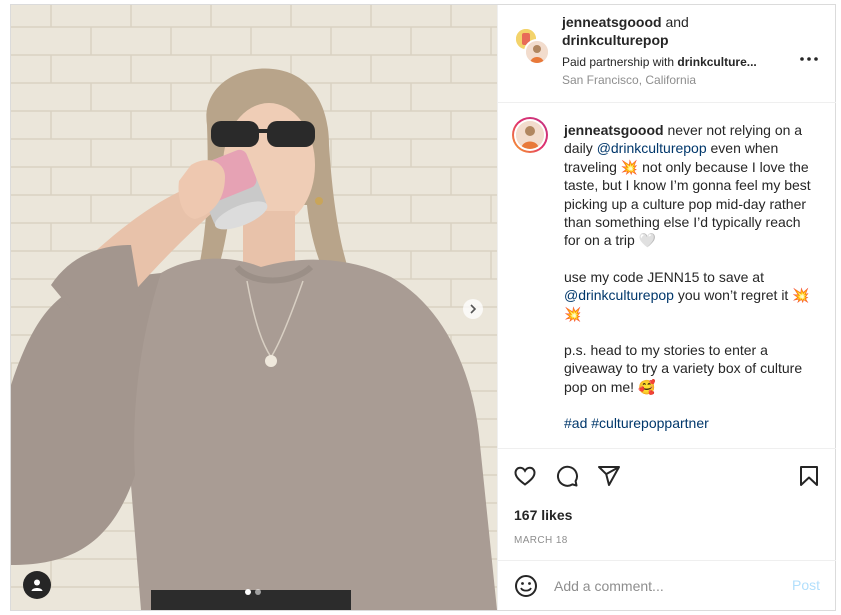 This screenshot has width=841, height=615. What do you see at coordinates (806, 585) in the screenshot?
I see `post-comment-button: Post` at bounding box center [806, 585].